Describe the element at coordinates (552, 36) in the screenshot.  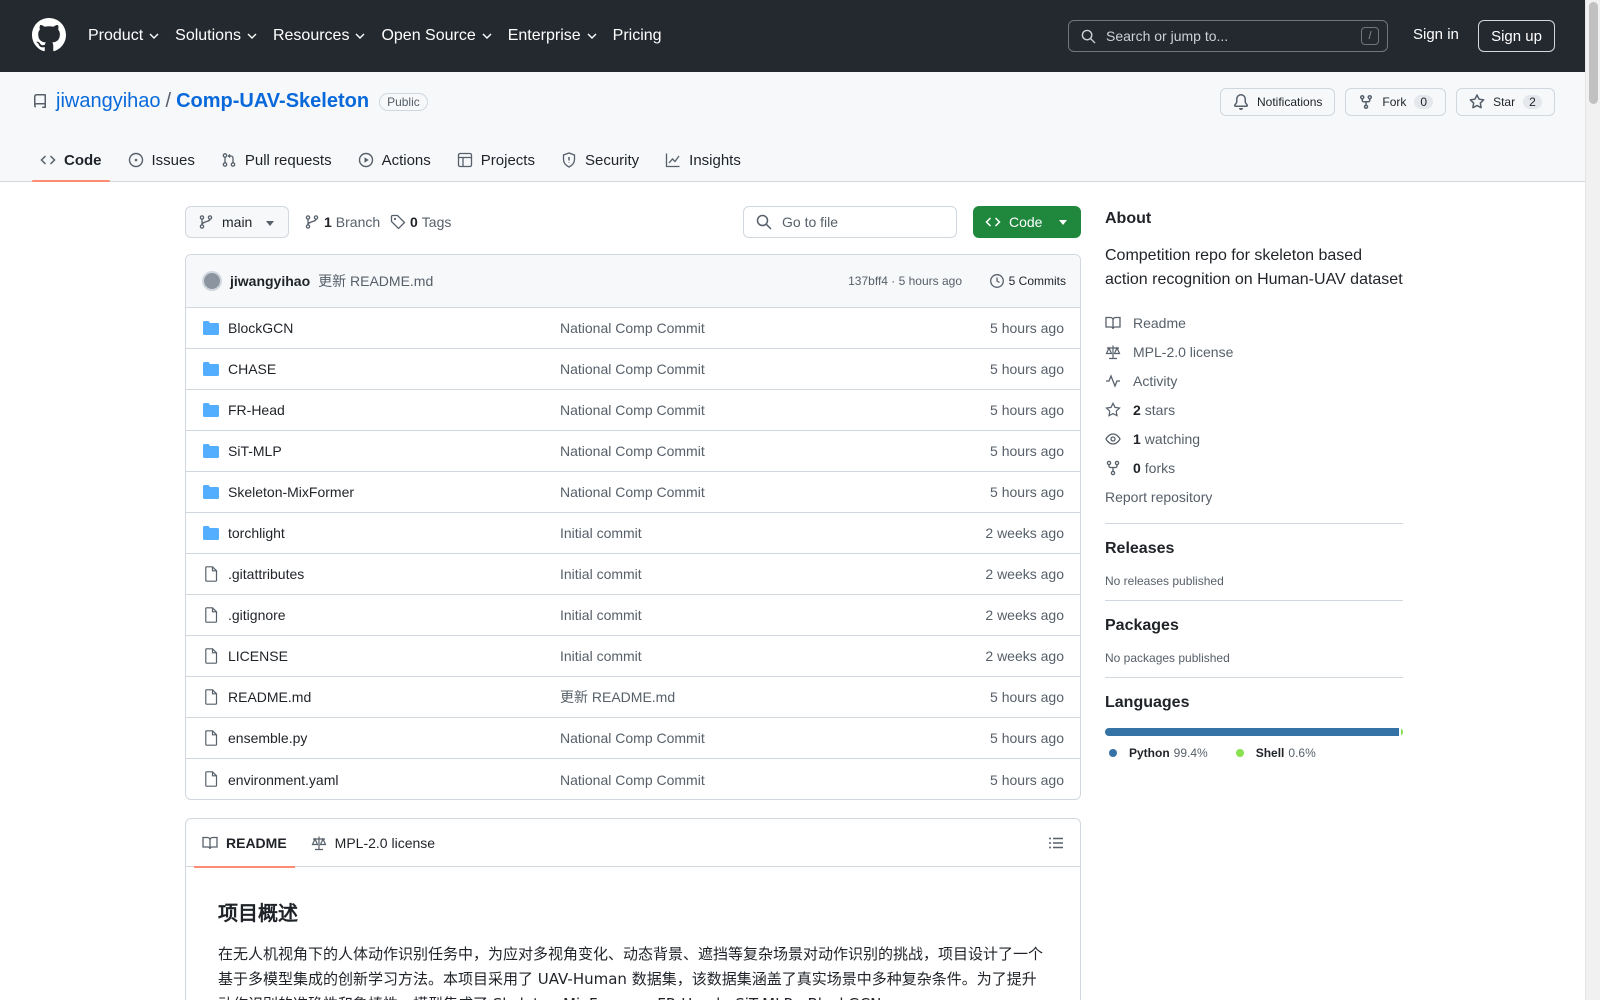
I see `nav-enterprise: Enterprise` at that location.